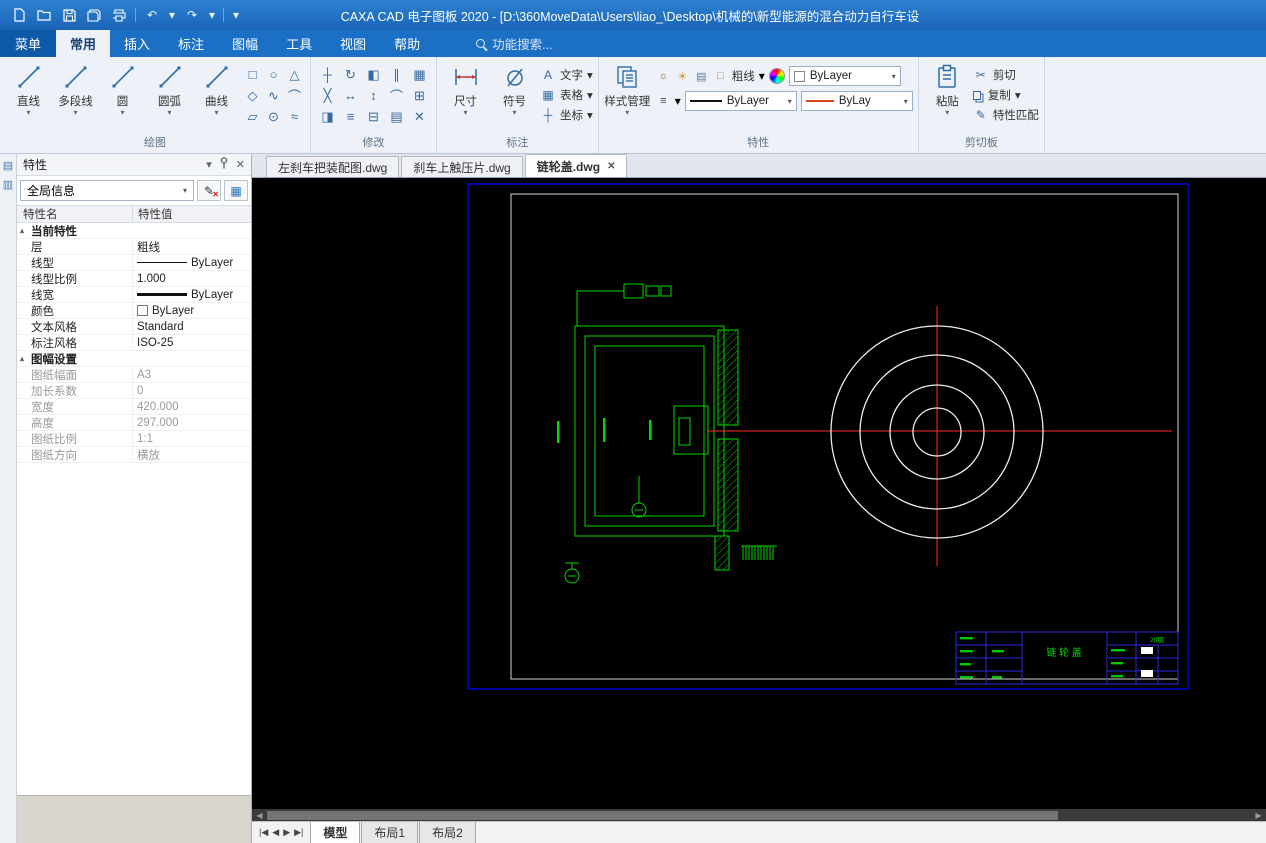  I want to click on sheet-panel-tab-icon: ▥, so click(8, 184).